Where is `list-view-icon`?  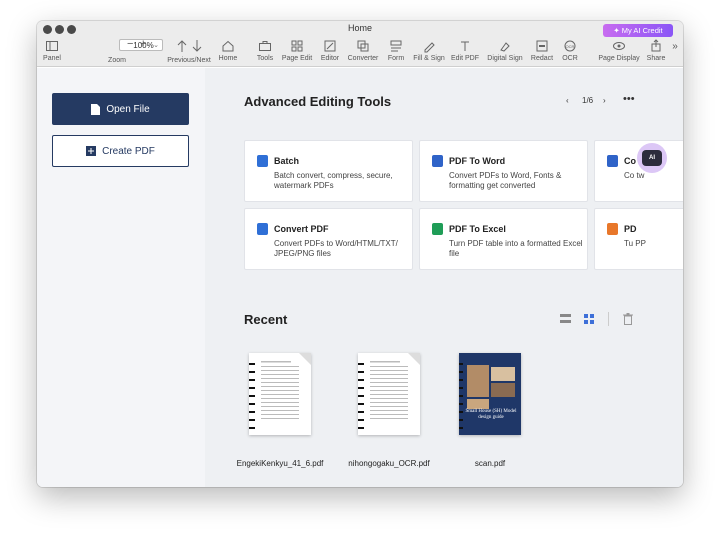 list-view-icon is located at coordinates (565, 319).